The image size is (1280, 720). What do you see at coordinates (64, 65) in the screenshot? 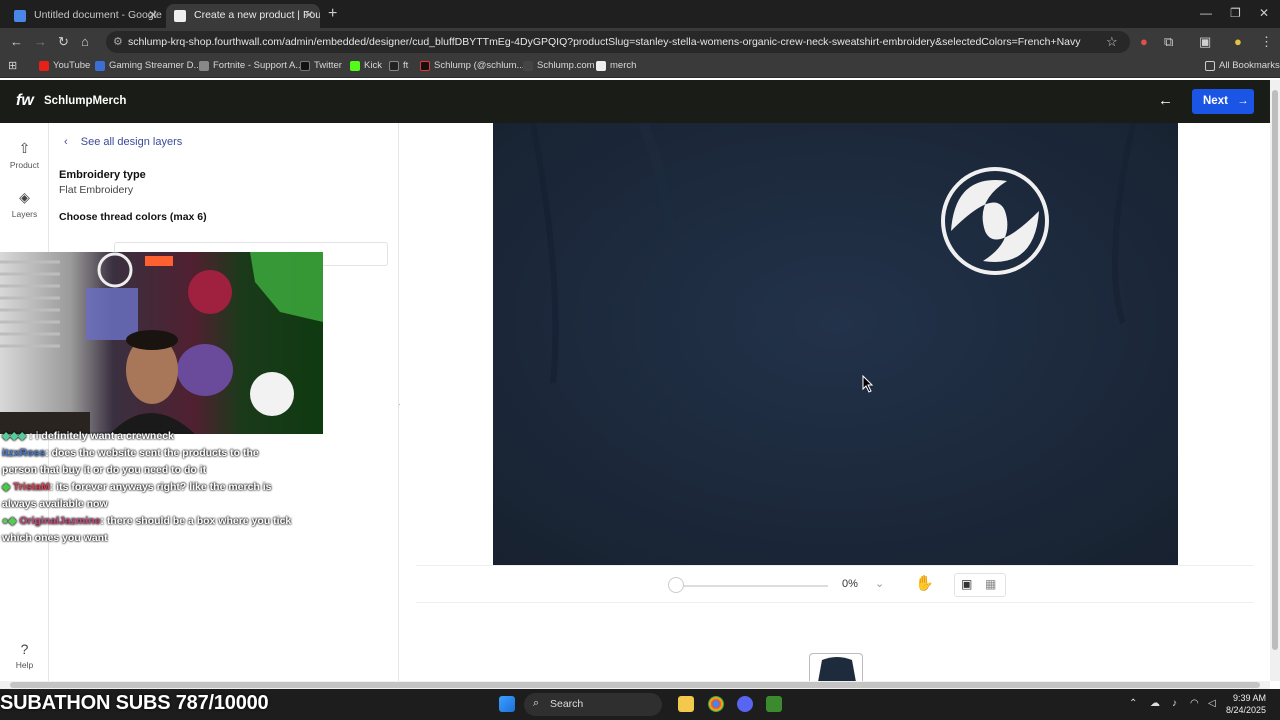
I see `bookmark-youtube: YouTube` at bounding box center [64, 65].